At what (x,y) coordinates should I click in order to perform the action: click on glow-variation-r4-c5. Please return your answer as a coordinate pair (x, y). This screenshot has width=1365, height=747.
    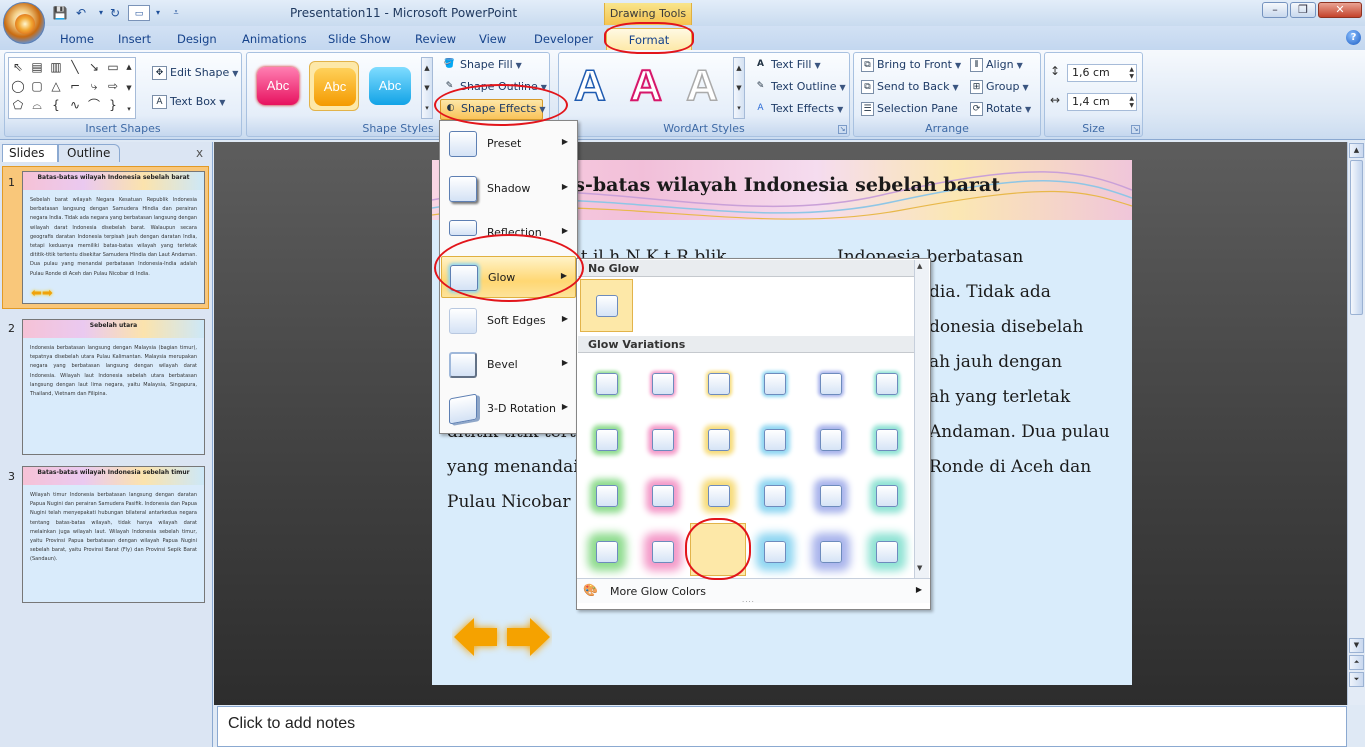
    Looking at the image, I should click on (830, 551).